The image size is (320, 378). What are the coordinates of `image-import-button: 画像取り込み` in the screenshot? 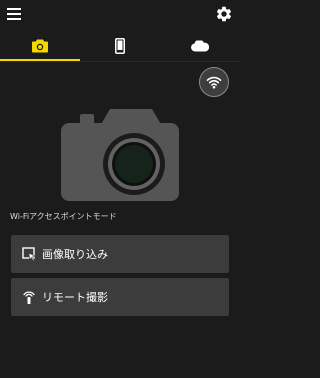 It's located at (120, 254).